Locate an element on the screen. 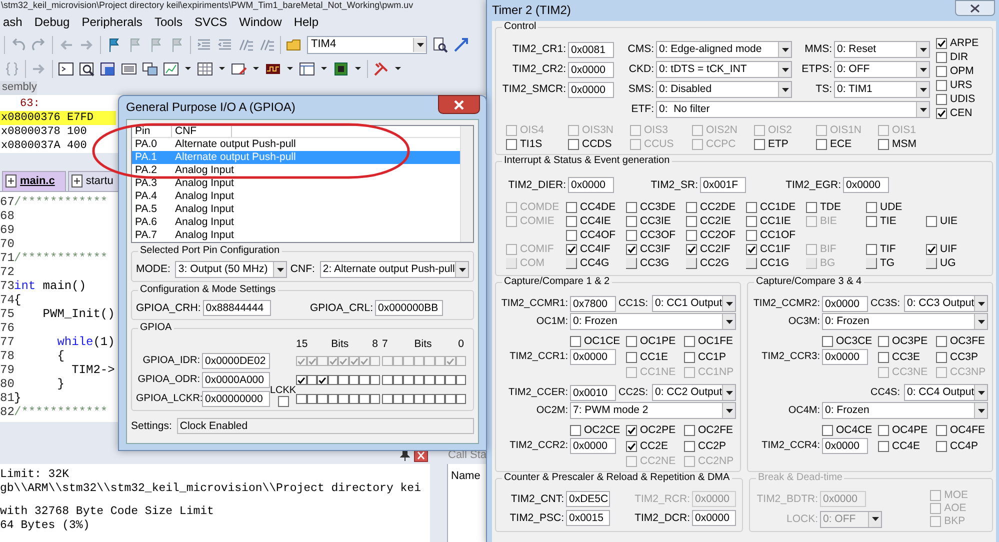  dropdown: 0: Edge-aligned mode is located at coordinates (724, 49).